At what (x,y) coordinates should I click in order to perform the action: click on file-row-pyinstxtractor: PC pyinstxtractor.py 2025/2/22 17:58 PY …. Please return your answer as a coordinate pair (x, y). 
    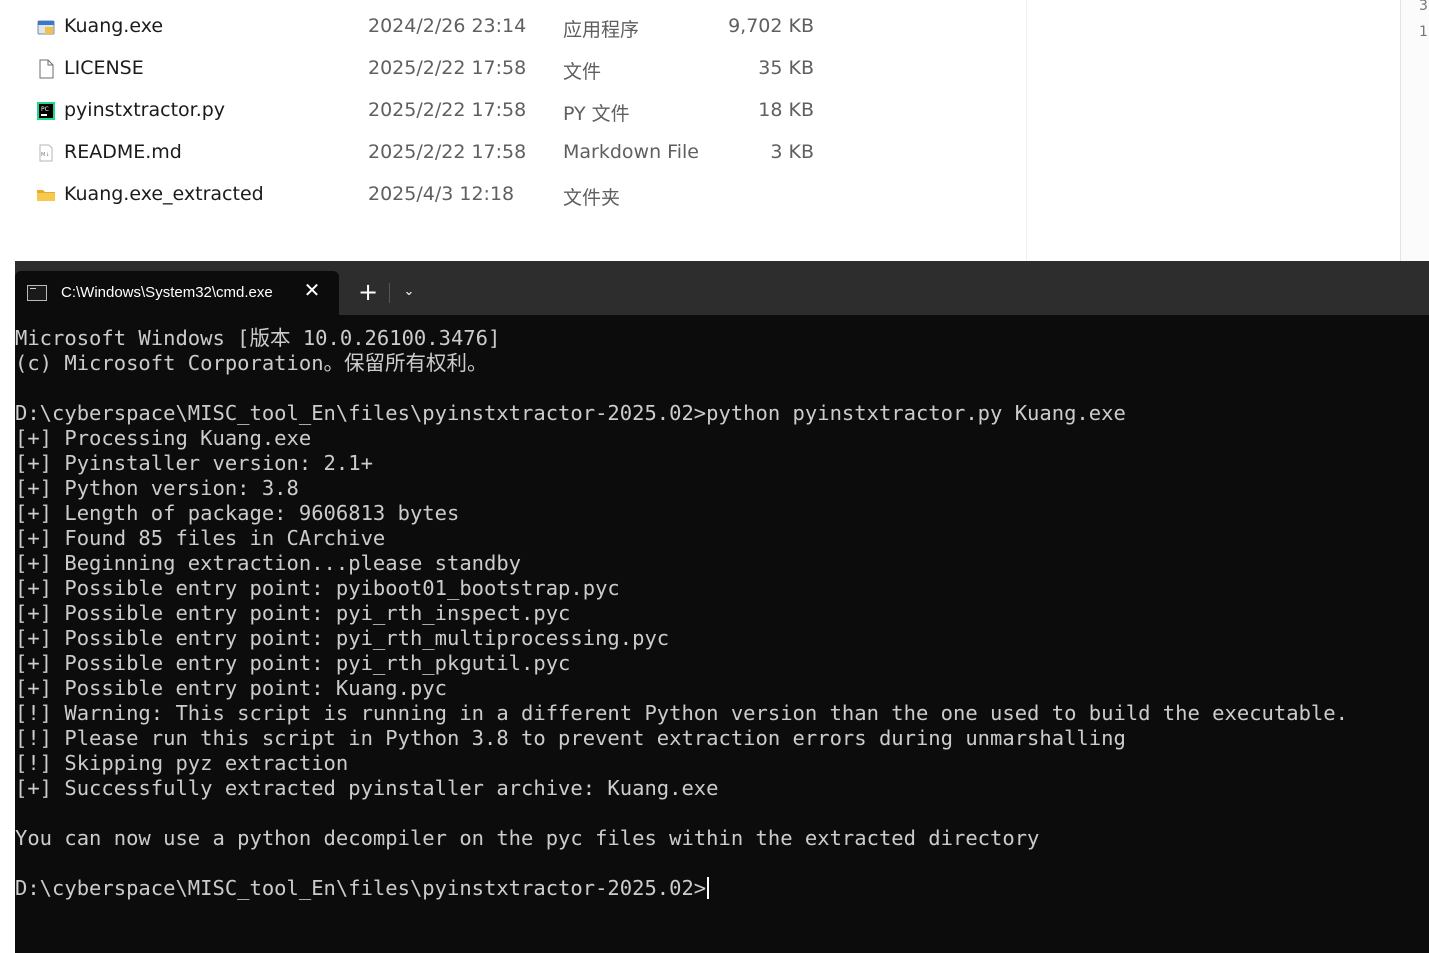
    Looking at the image, I should click on (500, 110).